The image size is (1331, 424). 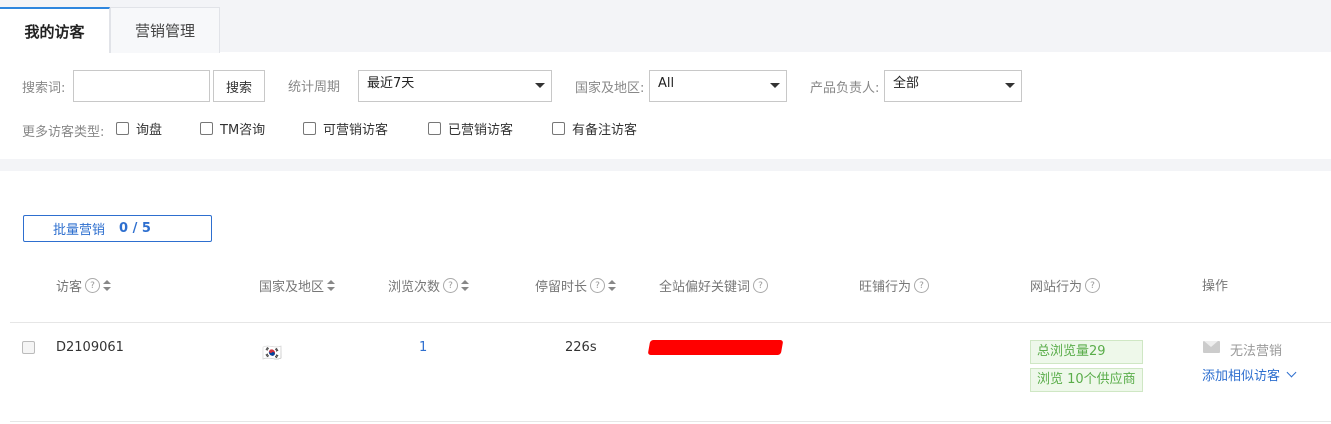 What do you see at coordinates (243, 130) in the screenshot?
I see `checkbox-label: TM咨询` at bounding box center [243, 130].